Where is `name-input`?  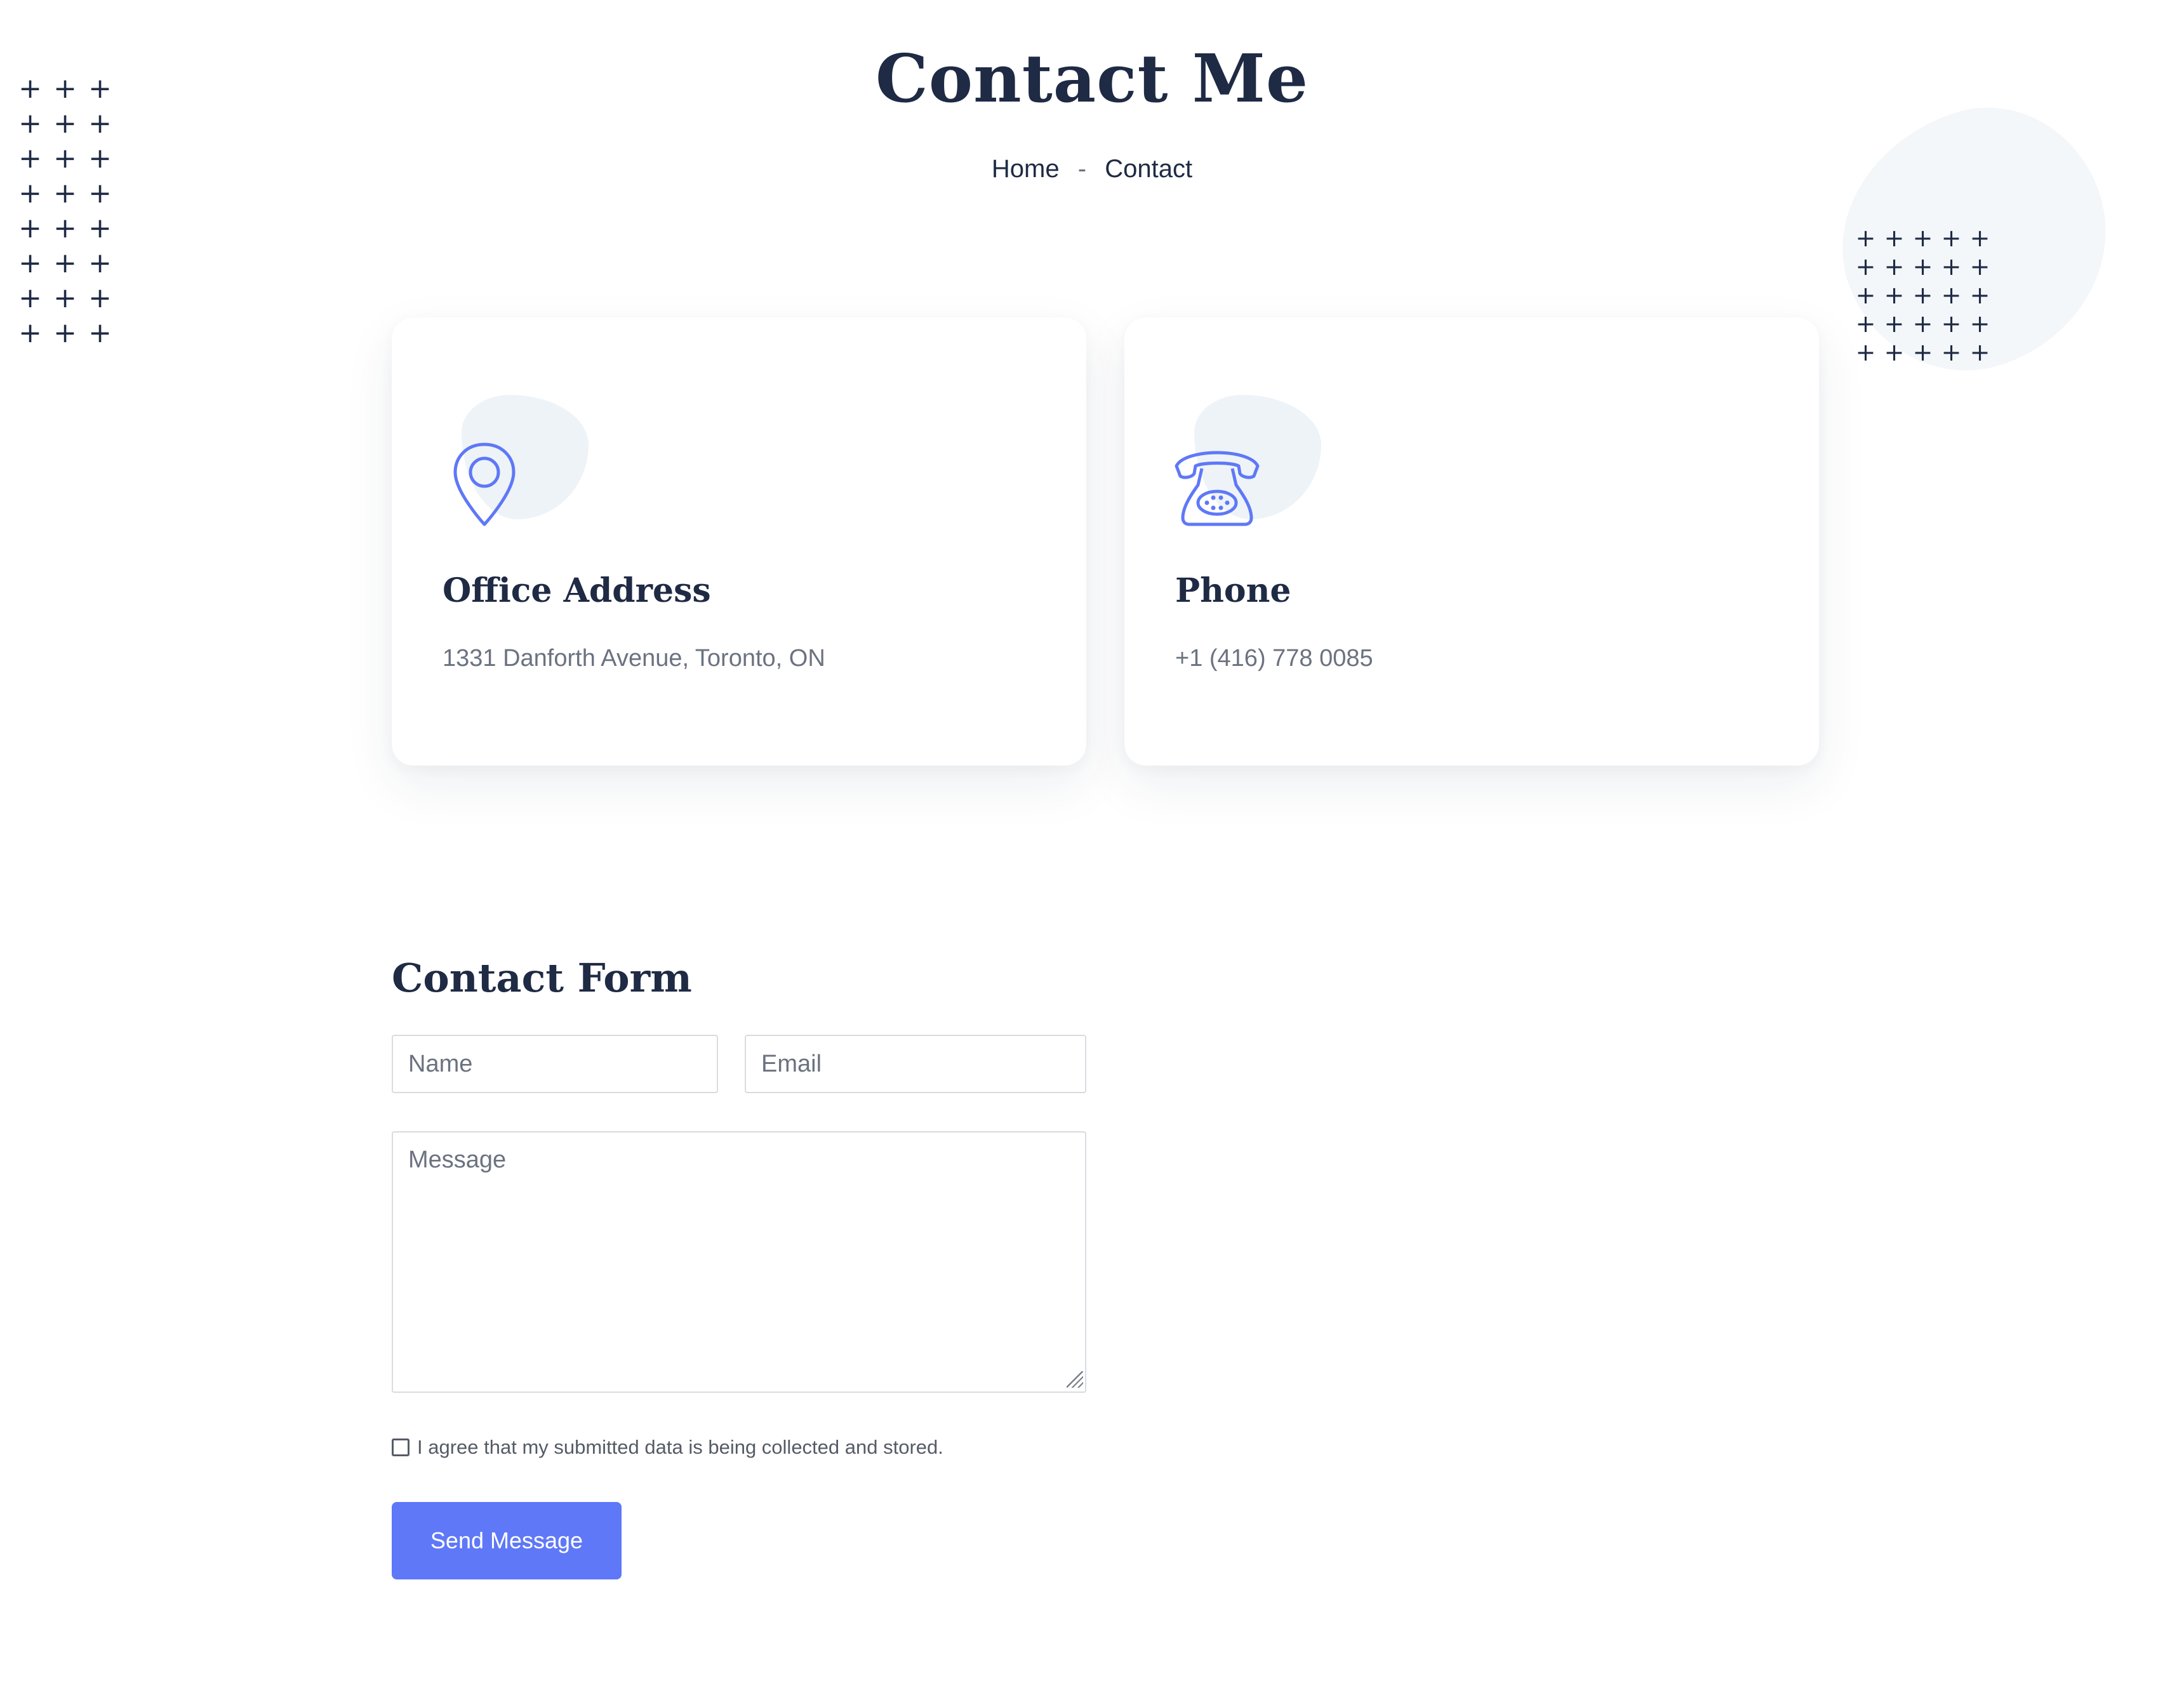 name-input is located at coordinates (555, 1064).